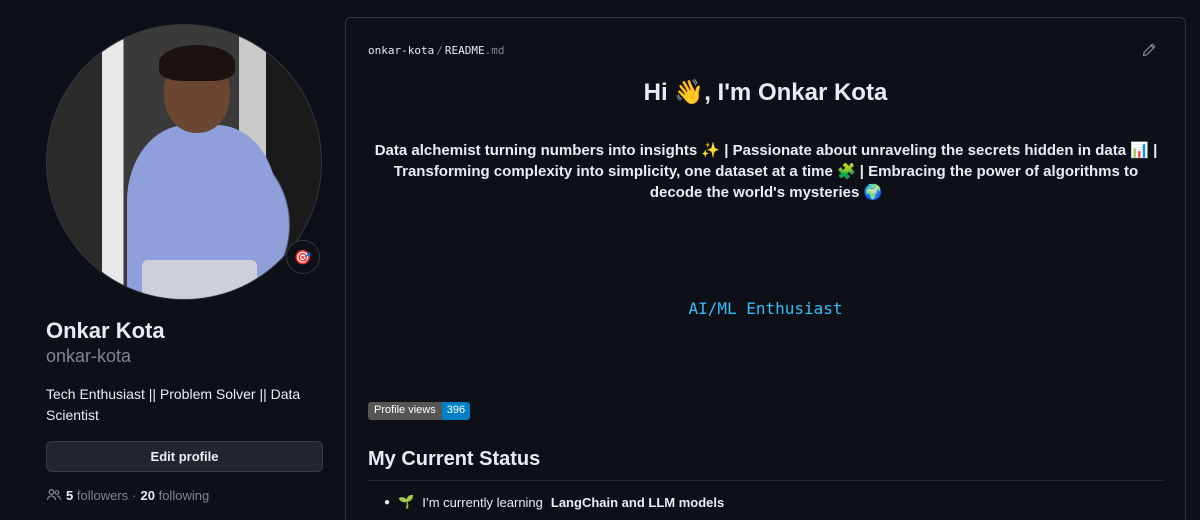 The image size is (1200, 520). I want to click on avatar-hair, so click(197, 63).